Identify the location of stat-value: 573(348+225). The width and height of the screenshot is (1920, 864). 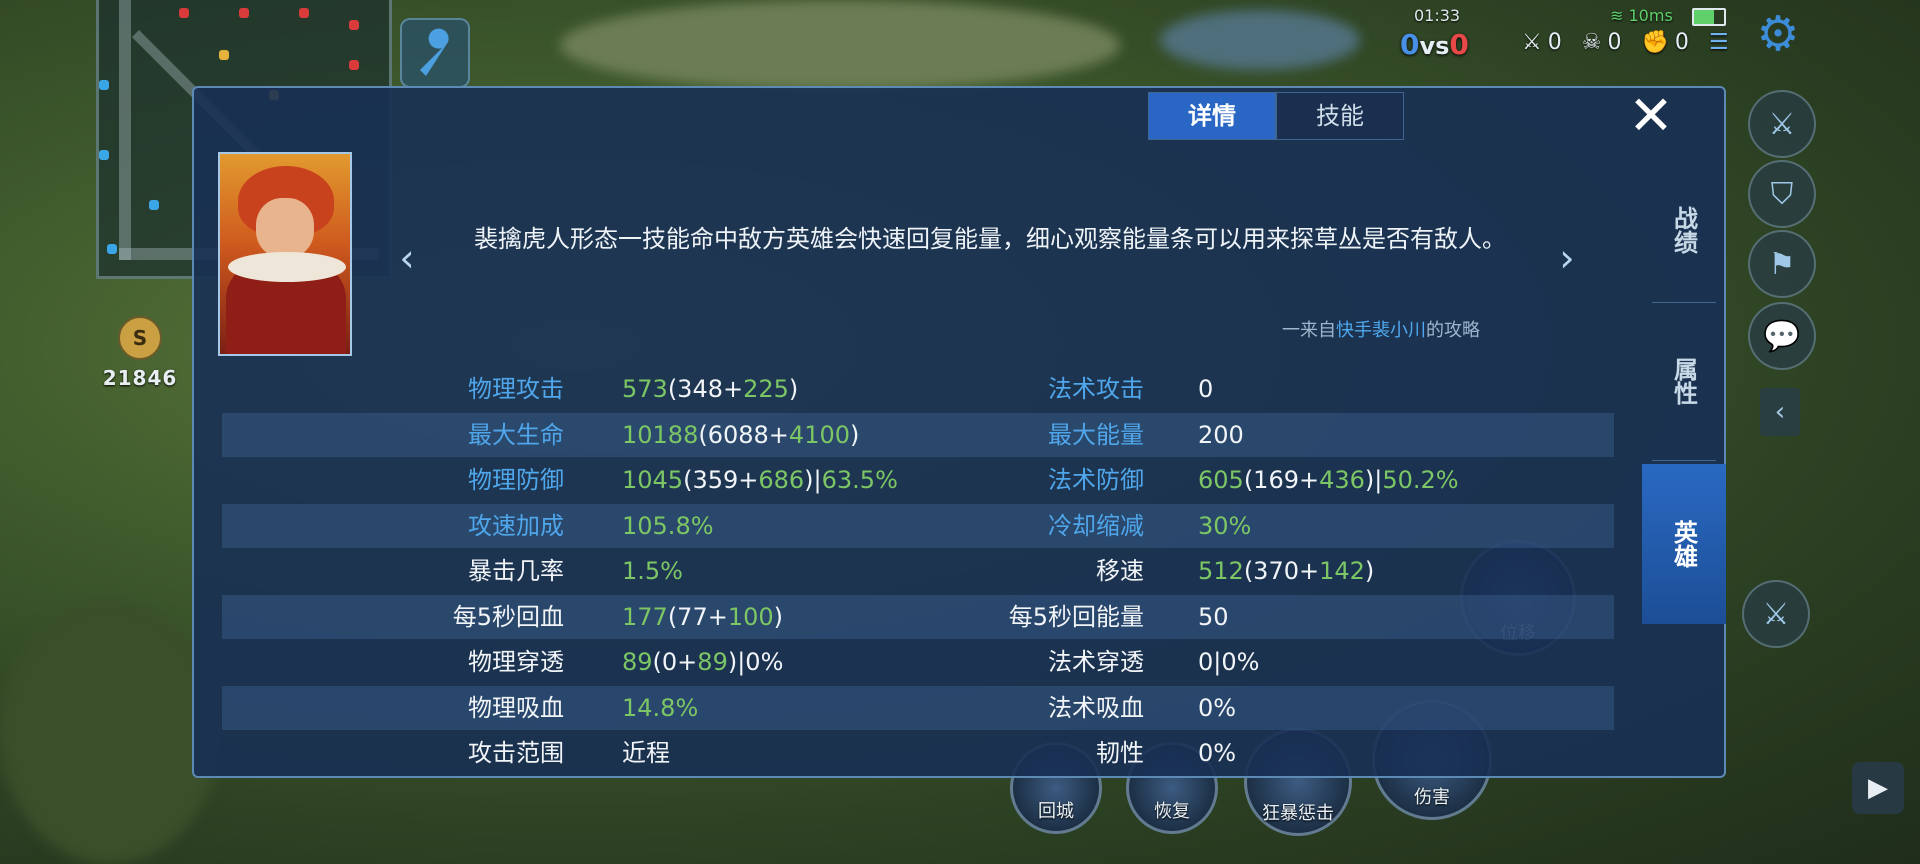
(710, 389).